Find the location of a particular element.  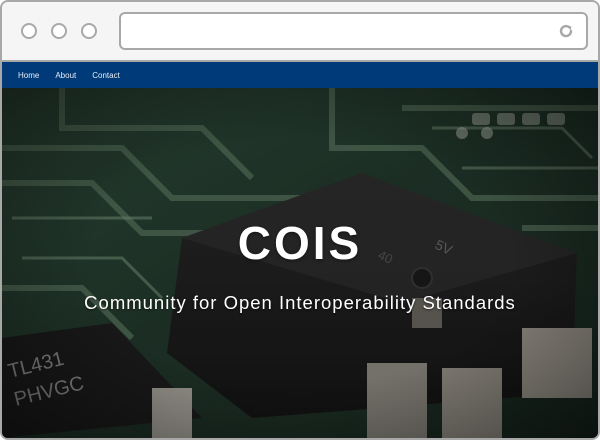

nav-link-home: Home is located at coordinates (28, 75).